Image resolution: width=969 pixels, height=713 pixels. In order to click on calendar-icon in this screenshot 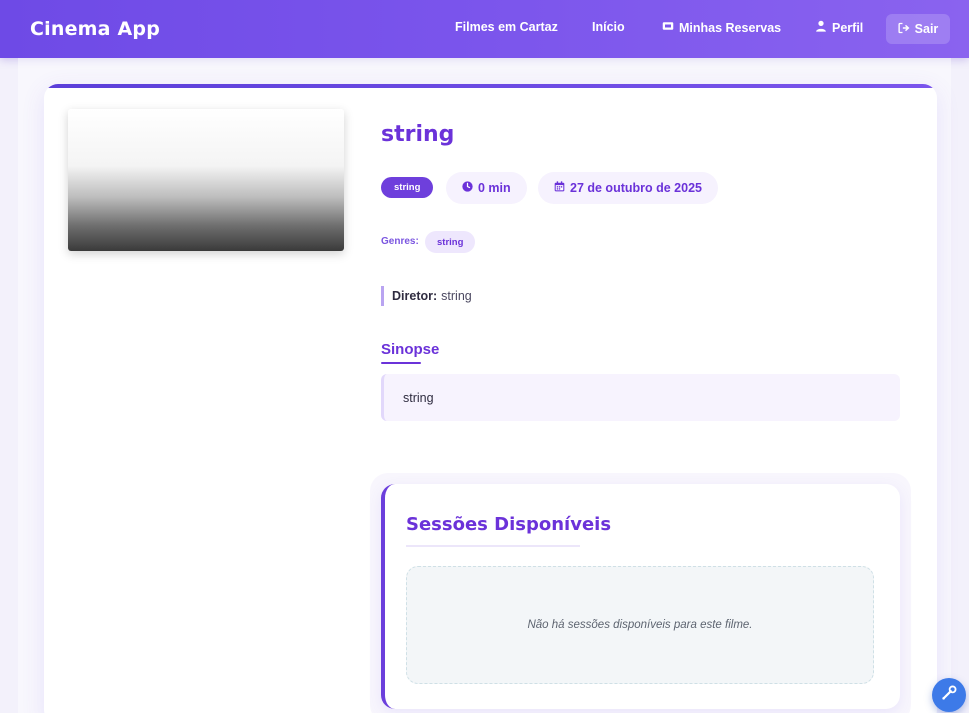, I will do `click(559, 188)`.